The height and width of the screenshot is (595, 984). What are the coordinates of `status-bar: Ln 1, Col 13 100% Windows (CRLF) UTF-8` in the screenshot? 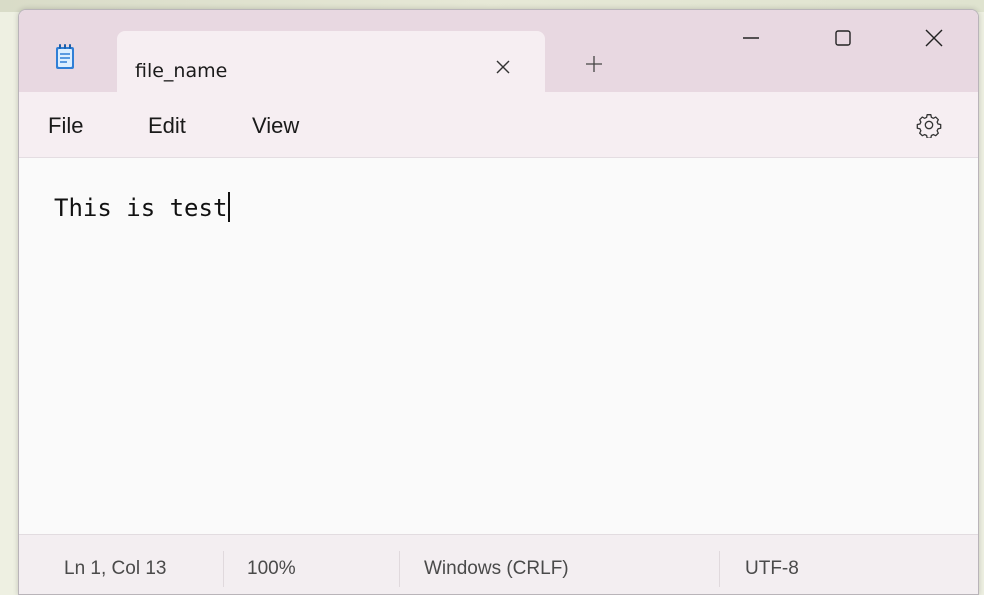 It's located at (498, 564).